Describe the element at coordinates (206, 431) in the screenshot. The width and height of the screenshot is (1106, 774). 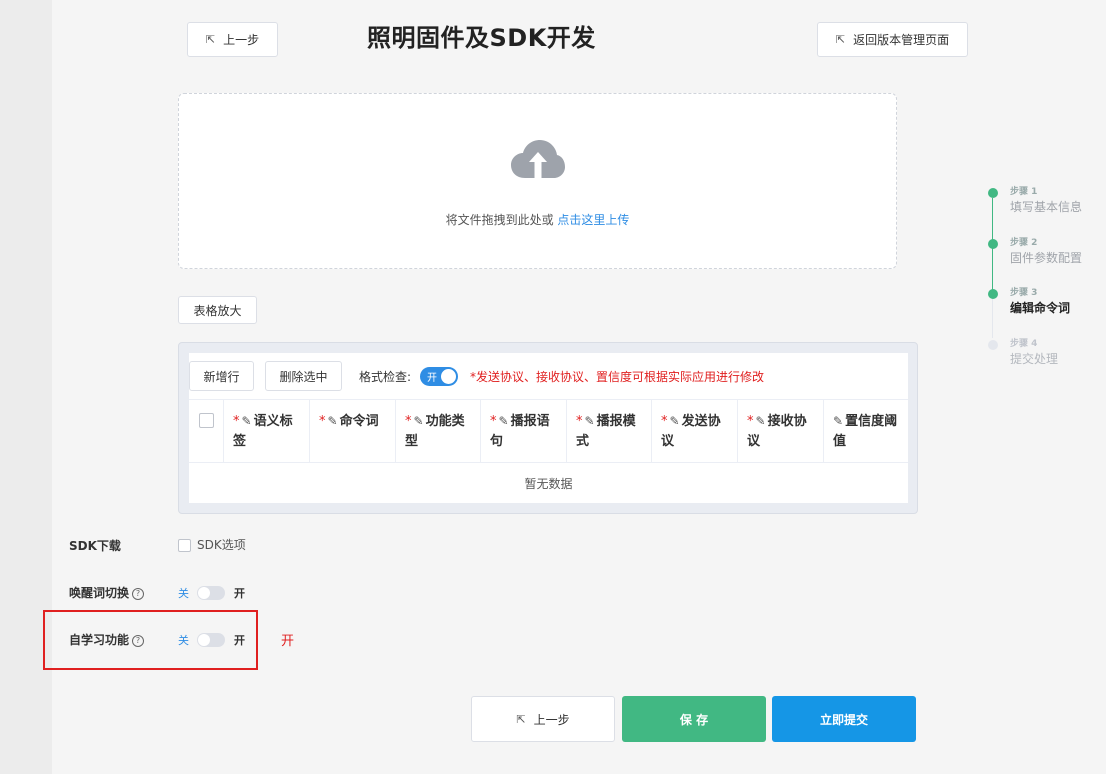
I see `select-all-column` at that location.